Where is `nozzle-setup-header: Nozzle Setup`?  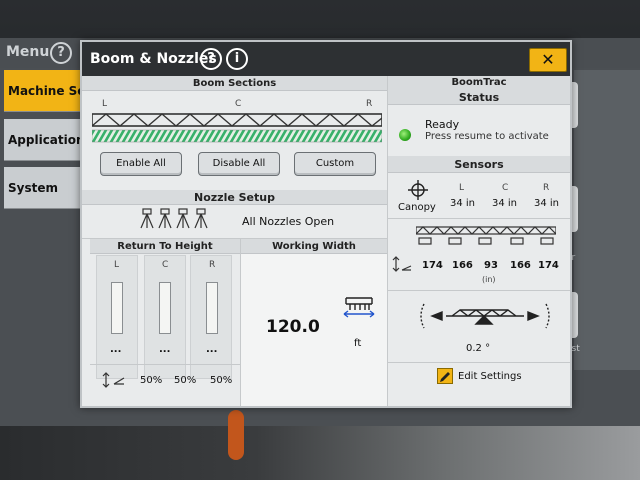 nozzle-setup-header: Nozzle Setup is located at coordinates (234, 197).